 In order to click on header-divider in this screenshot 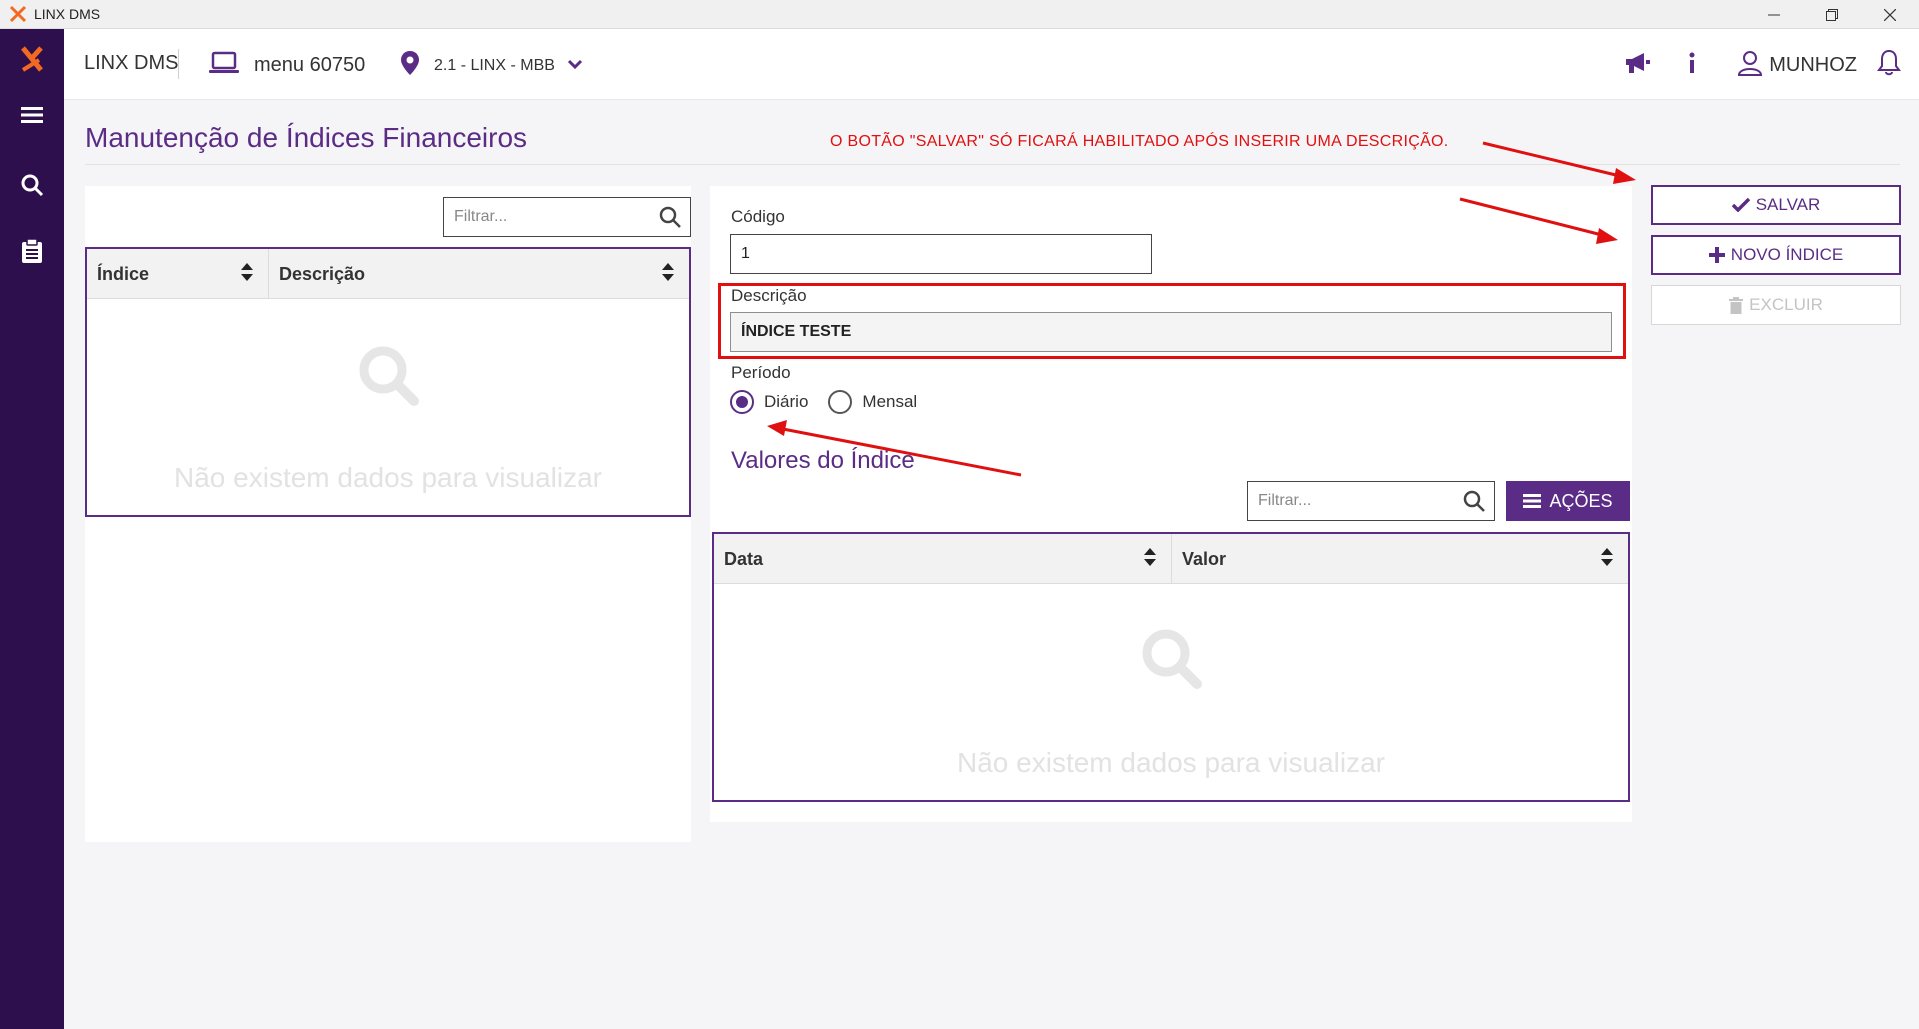, I will do `click(178, 64)`.